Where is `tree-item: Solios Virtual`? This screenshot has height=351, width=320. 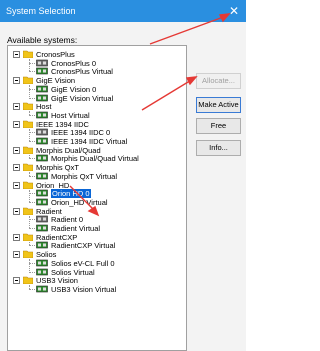 tree-item: Solios Virtual is located at coordinates (65, 272).